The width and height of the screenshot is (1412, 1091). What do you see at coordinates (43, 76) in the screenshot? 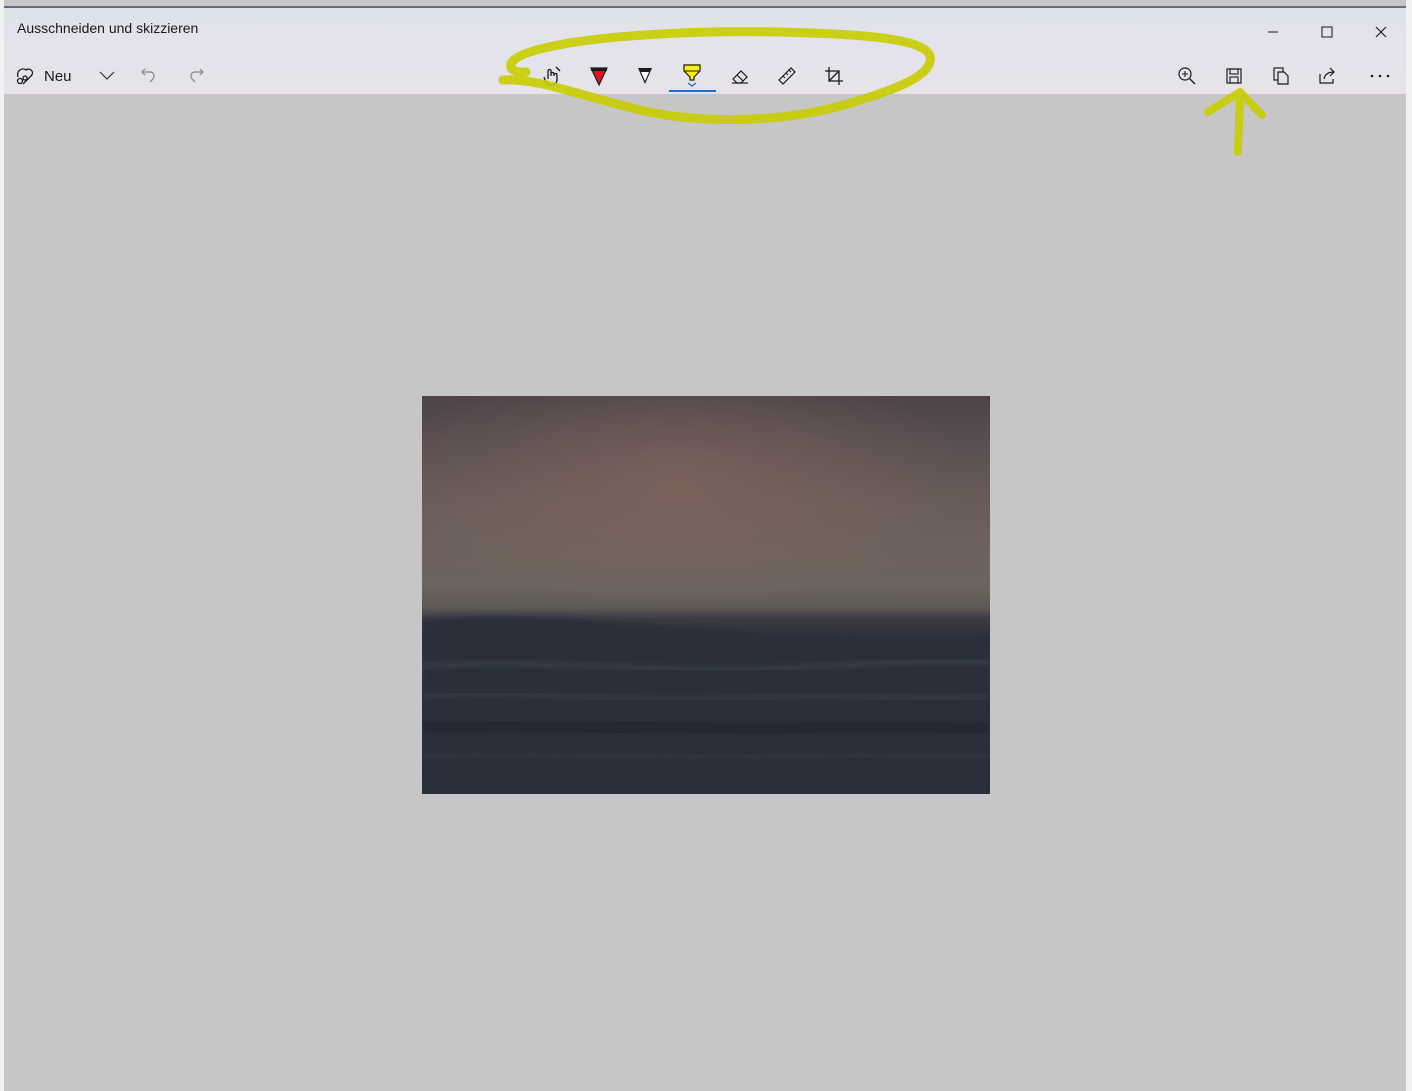
I see `new-snip-button: Neu` at bounding box center [43, 76].